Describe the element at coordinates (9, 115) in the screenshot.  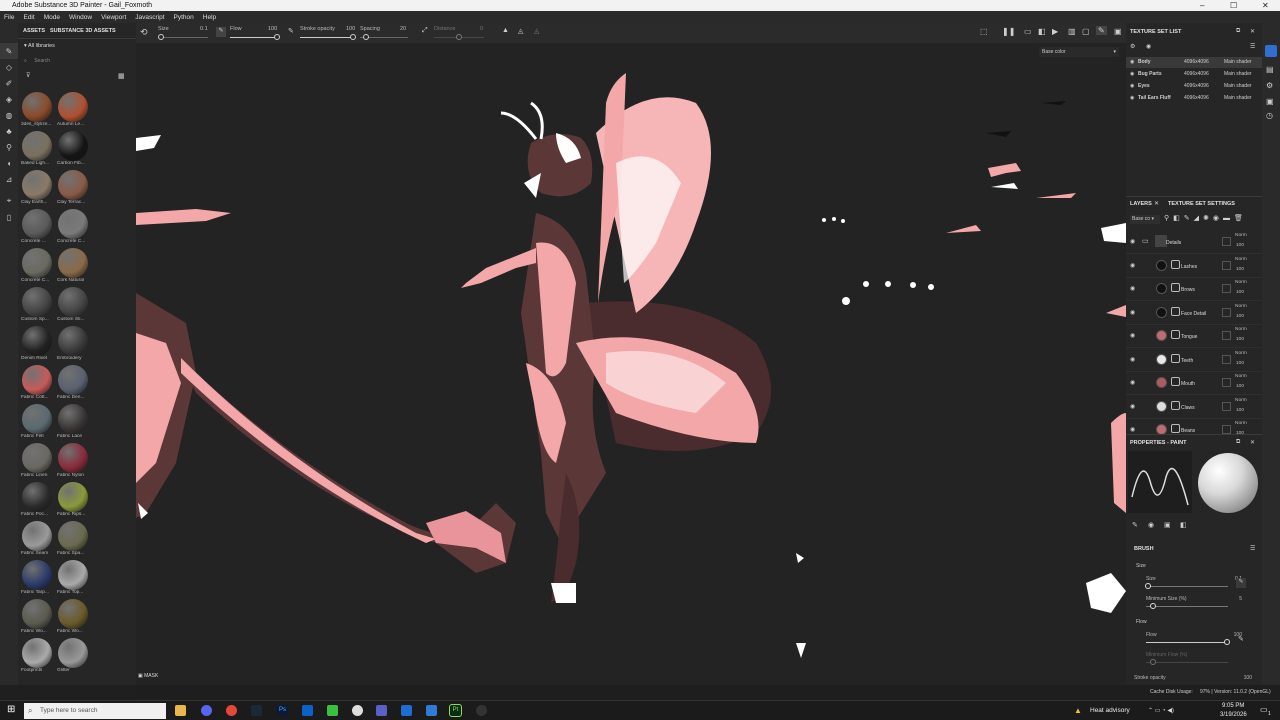
I see `smudge-icon: ◍` at that location.